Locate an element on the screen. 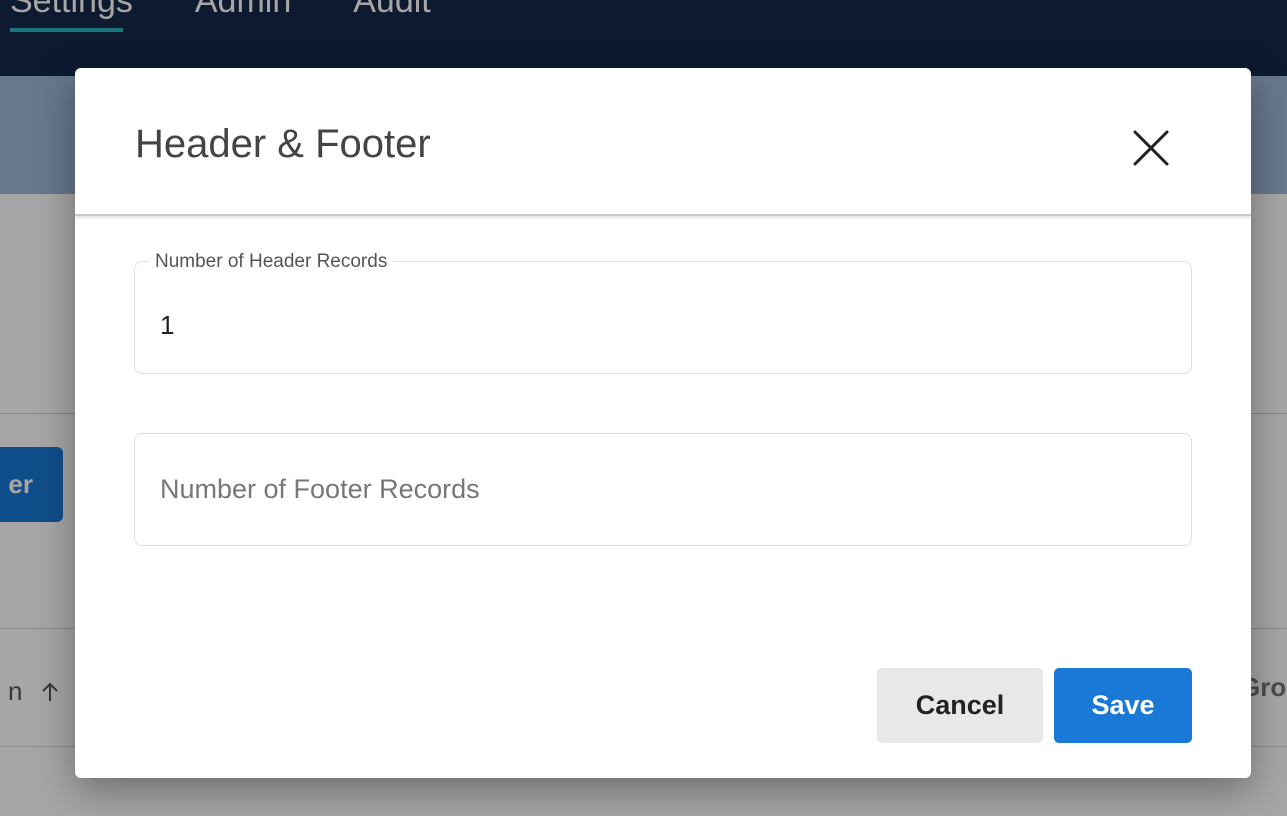 The width and height of the screenshot is (1287, 816). header-records-field: Number of Header Records is located at coordinates (663, 312).